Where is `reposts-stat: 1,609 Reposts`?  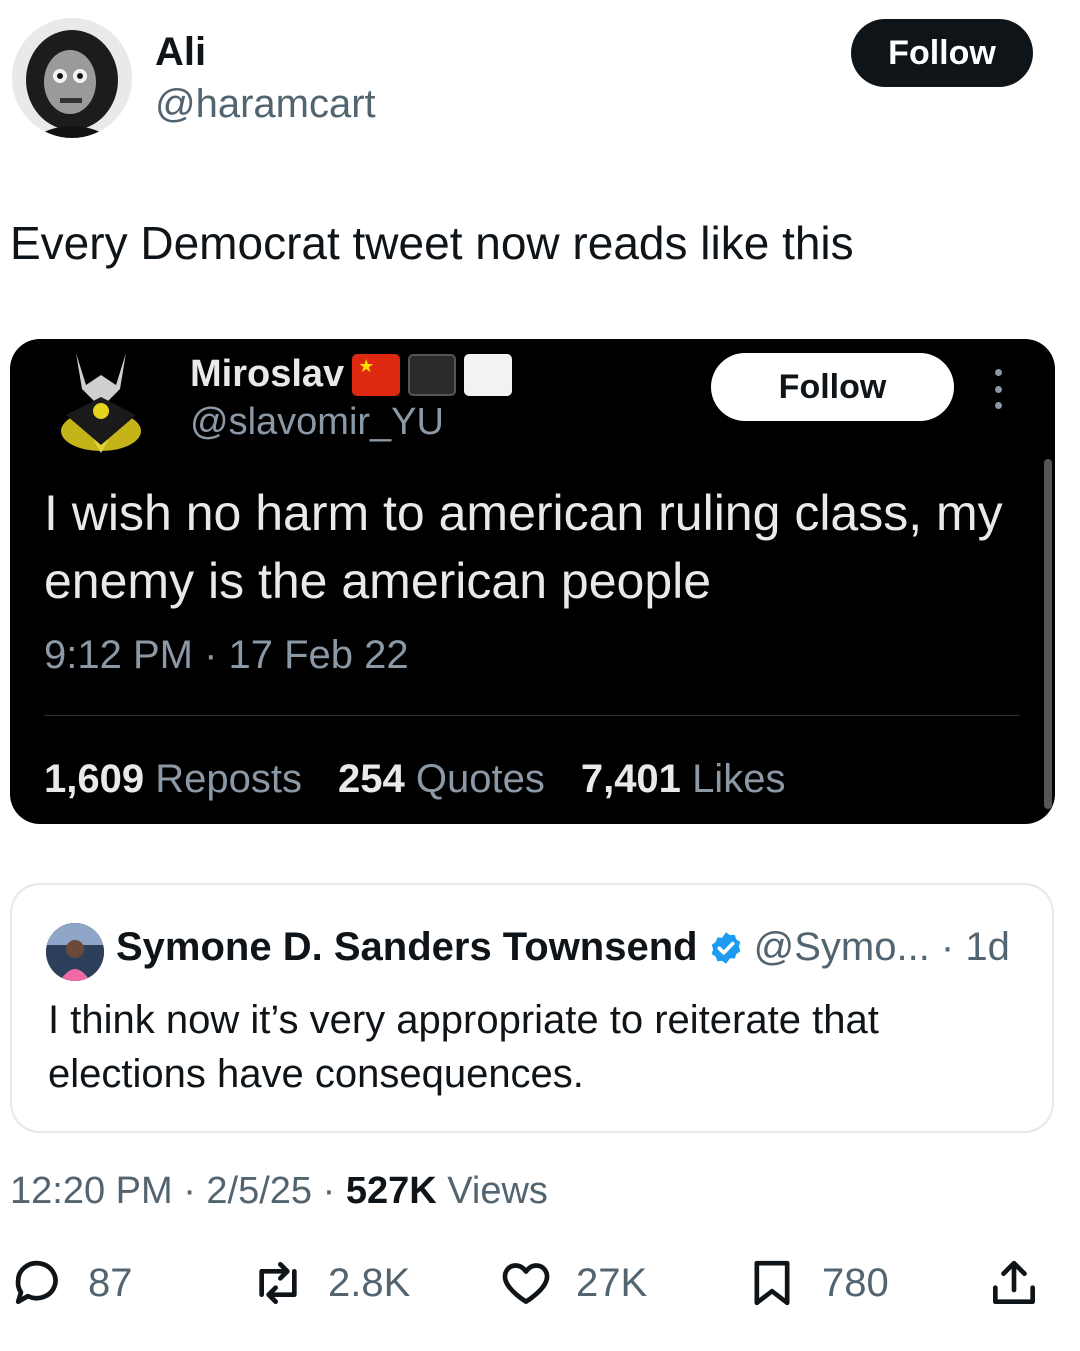
reposts-stat: 1,609 Reposts is located at coordinates (173, 779).